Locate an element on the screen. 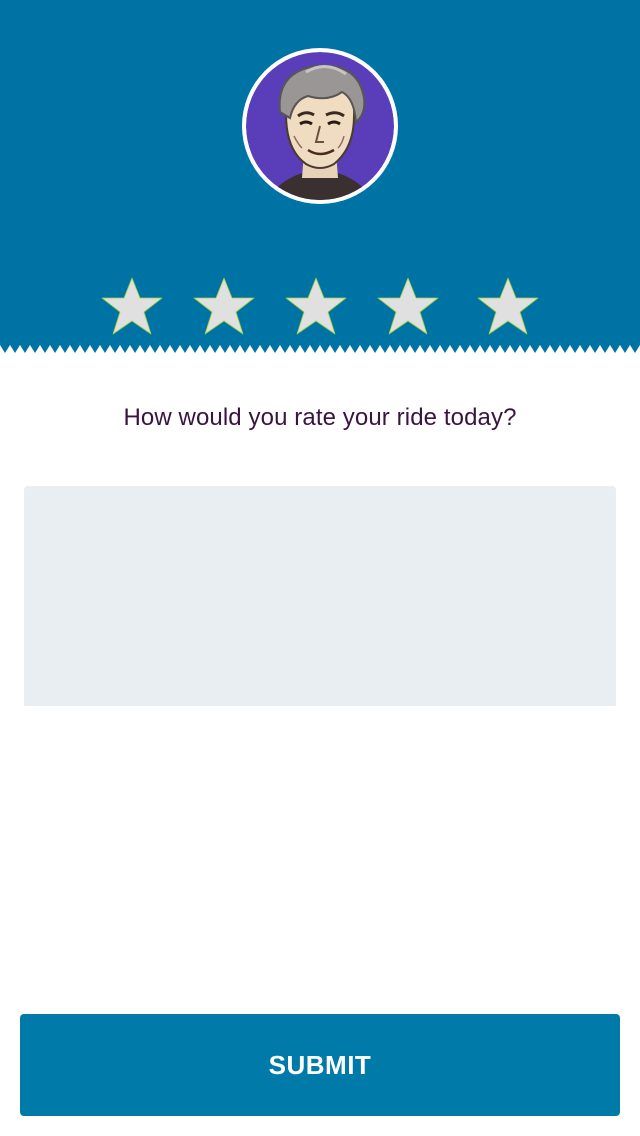 This screenshot has width=640, height=1136. driver-avatar is located at coordinates (320, 126).